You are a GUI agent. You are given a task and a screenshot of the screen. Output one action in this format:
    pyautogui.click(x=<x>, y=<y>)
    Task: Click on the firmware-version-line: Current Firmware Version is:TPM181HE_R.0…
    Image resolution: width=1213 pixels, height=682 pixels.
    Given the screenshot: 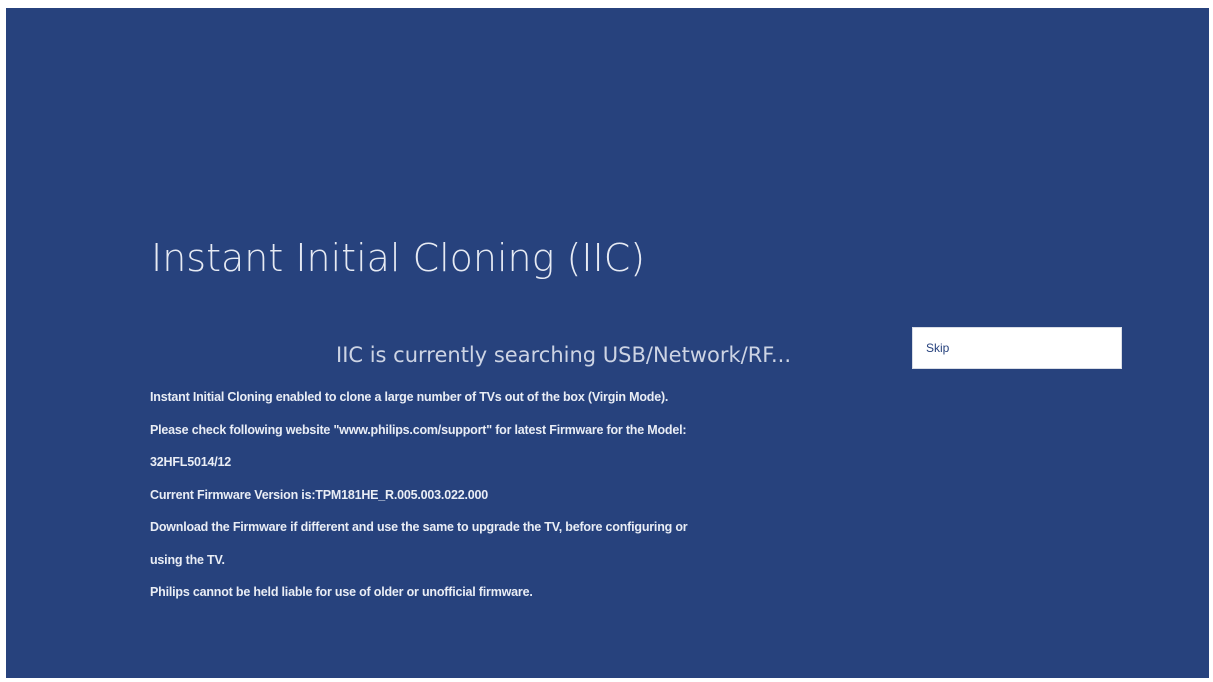 What is the action you would take?
    pyautogui.click(x=319, y=494)
    